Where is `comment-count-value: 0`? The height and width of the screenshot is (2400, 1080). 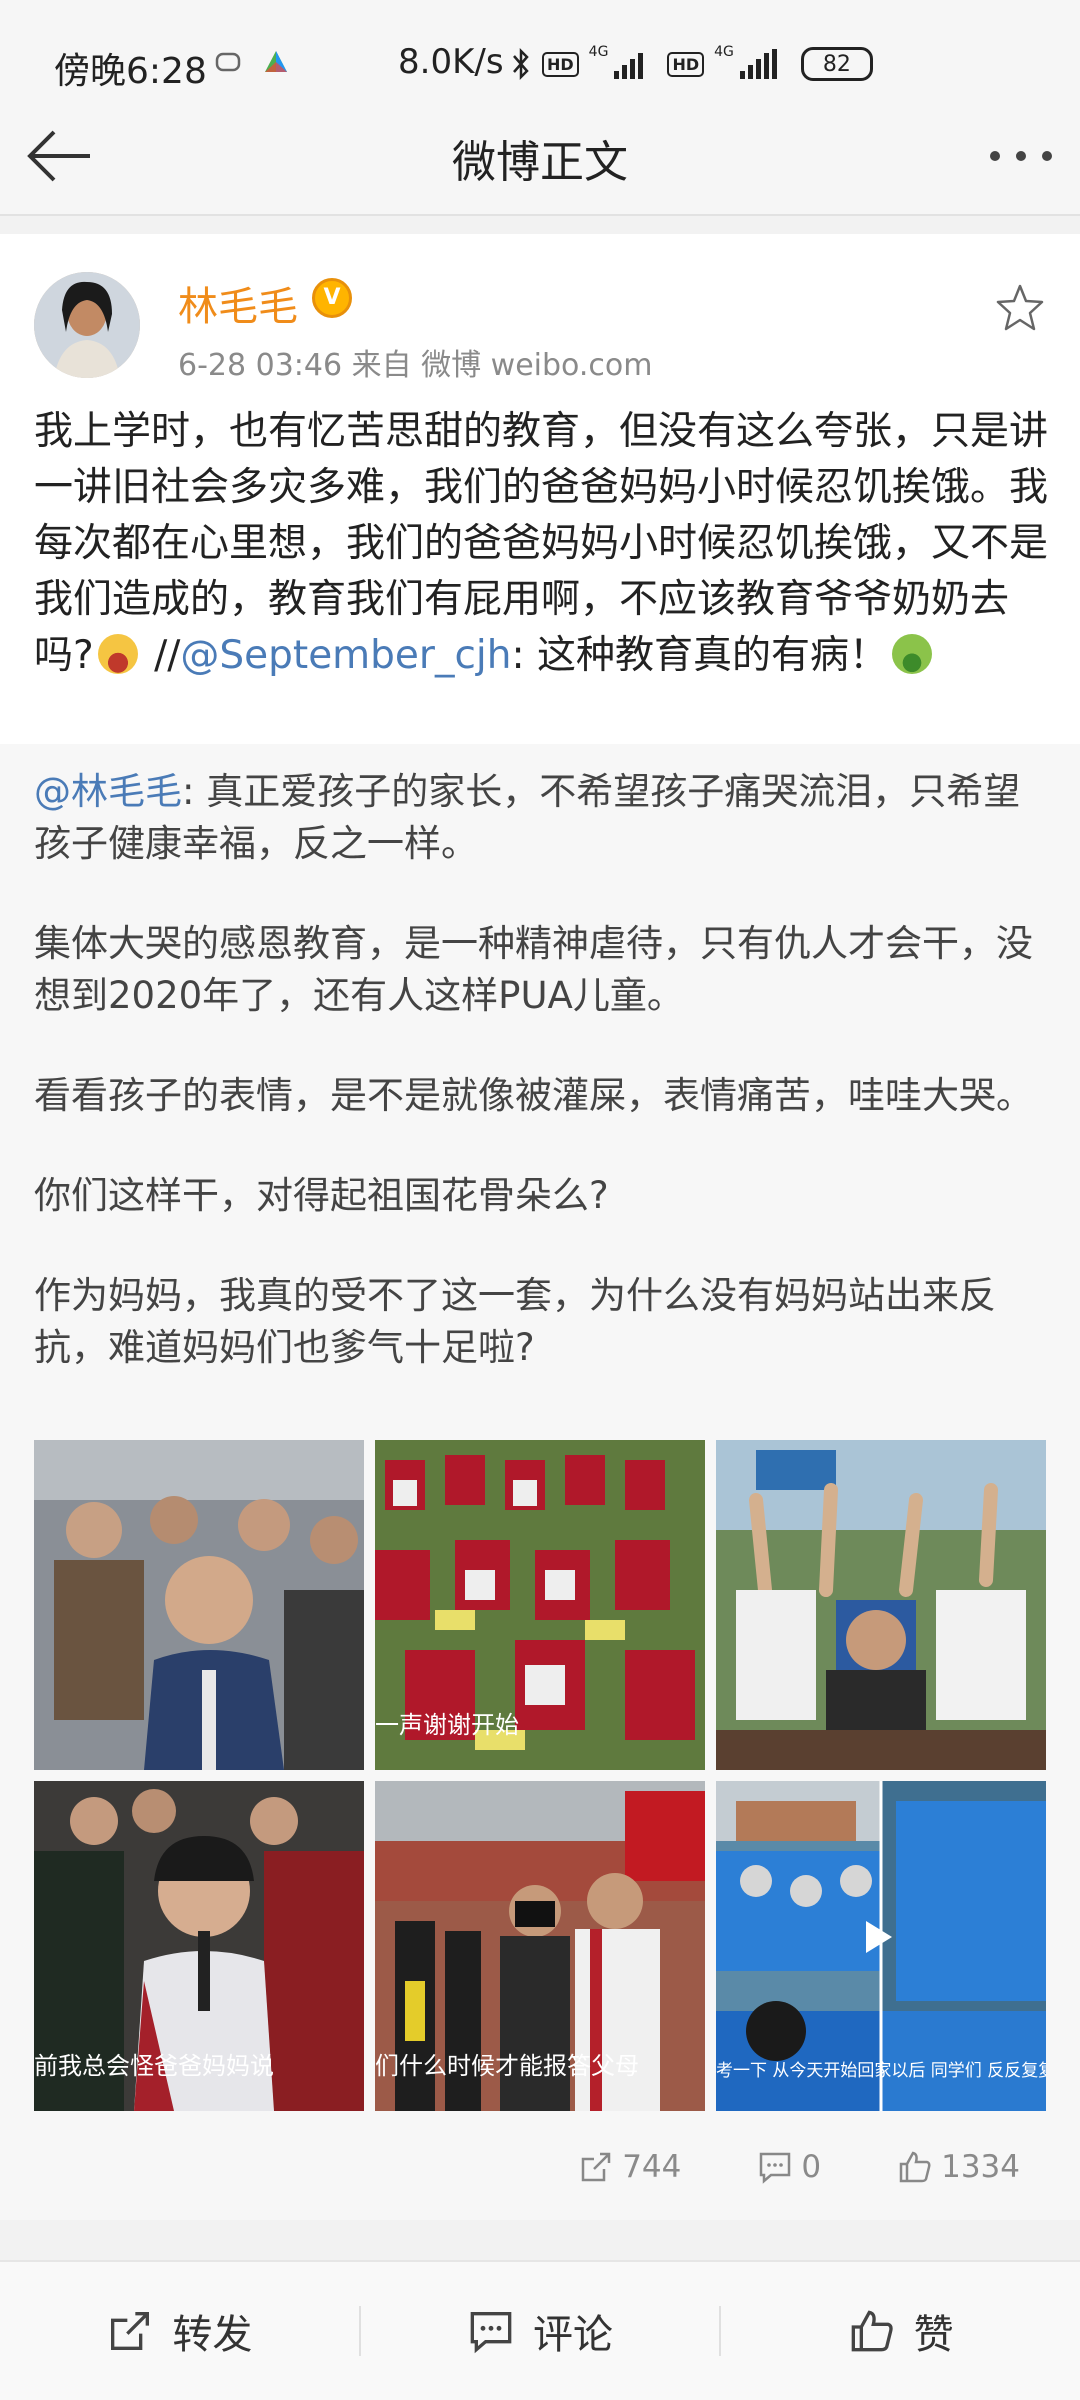 comment-count-value: 0 is located at coordinates (811, 2167).